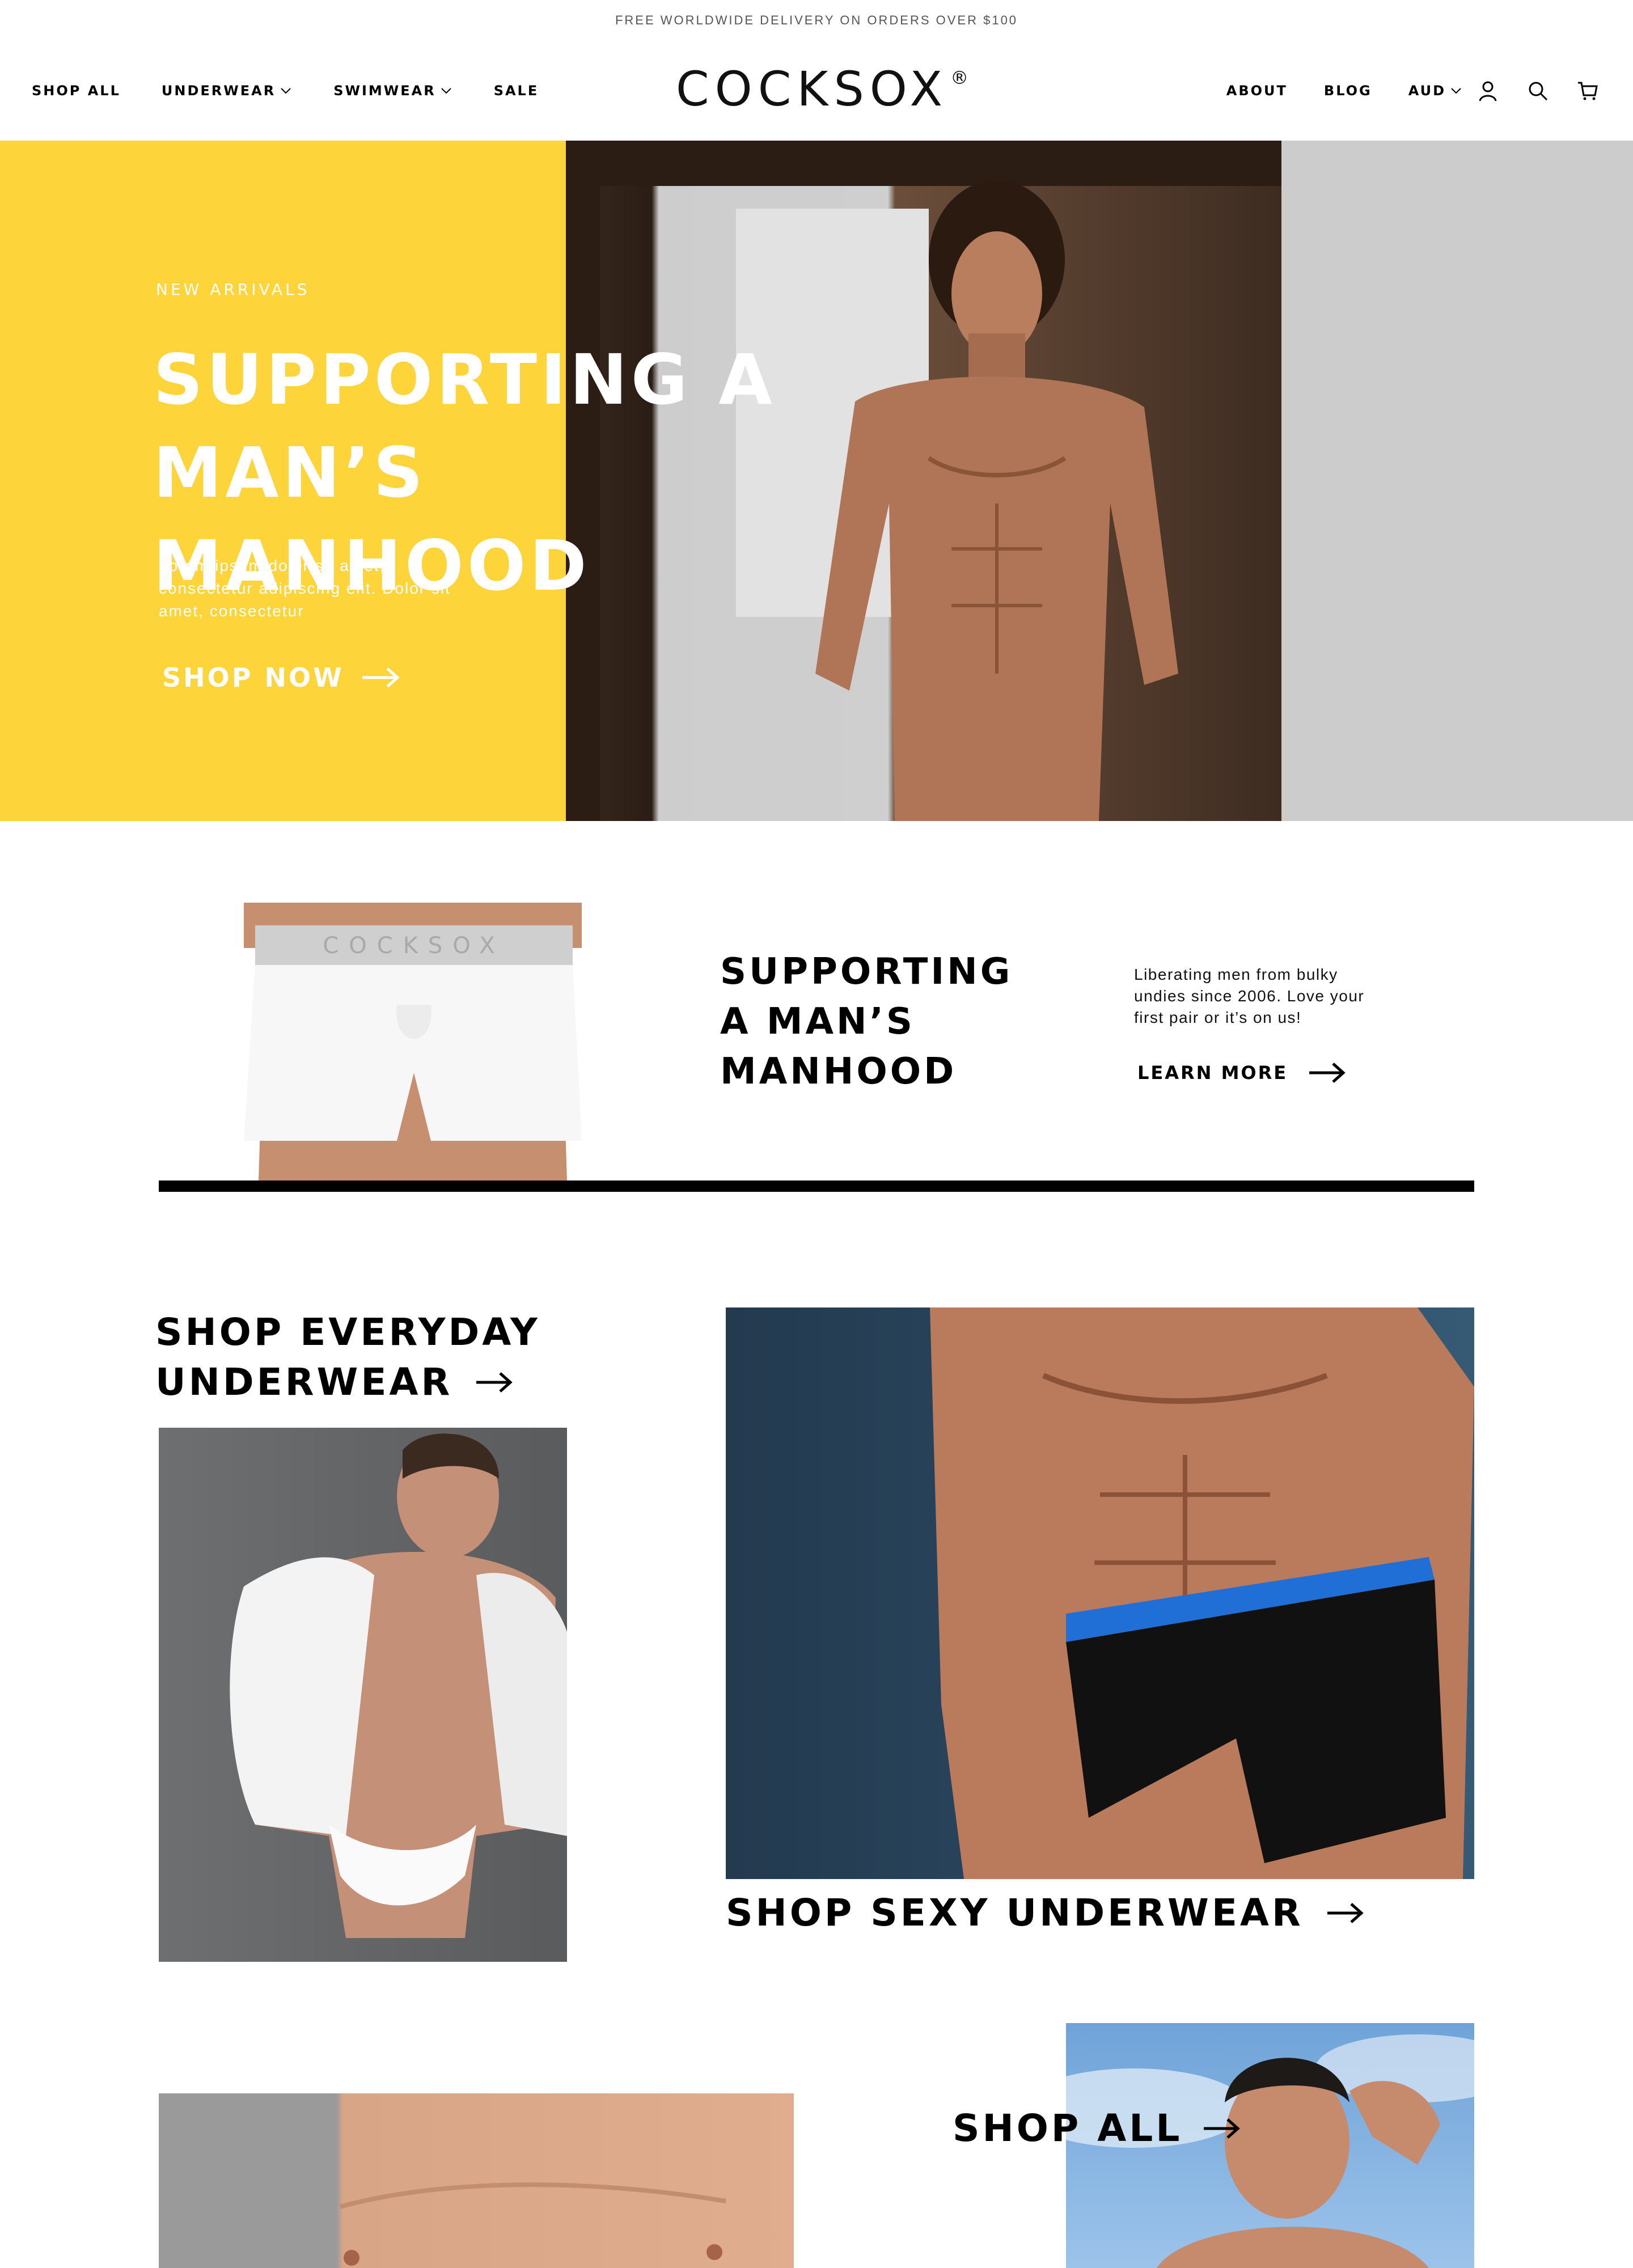  Describe the element at coordinates (363, 1695) in the screenshot. I see `everyday-underwear-image` at that location.